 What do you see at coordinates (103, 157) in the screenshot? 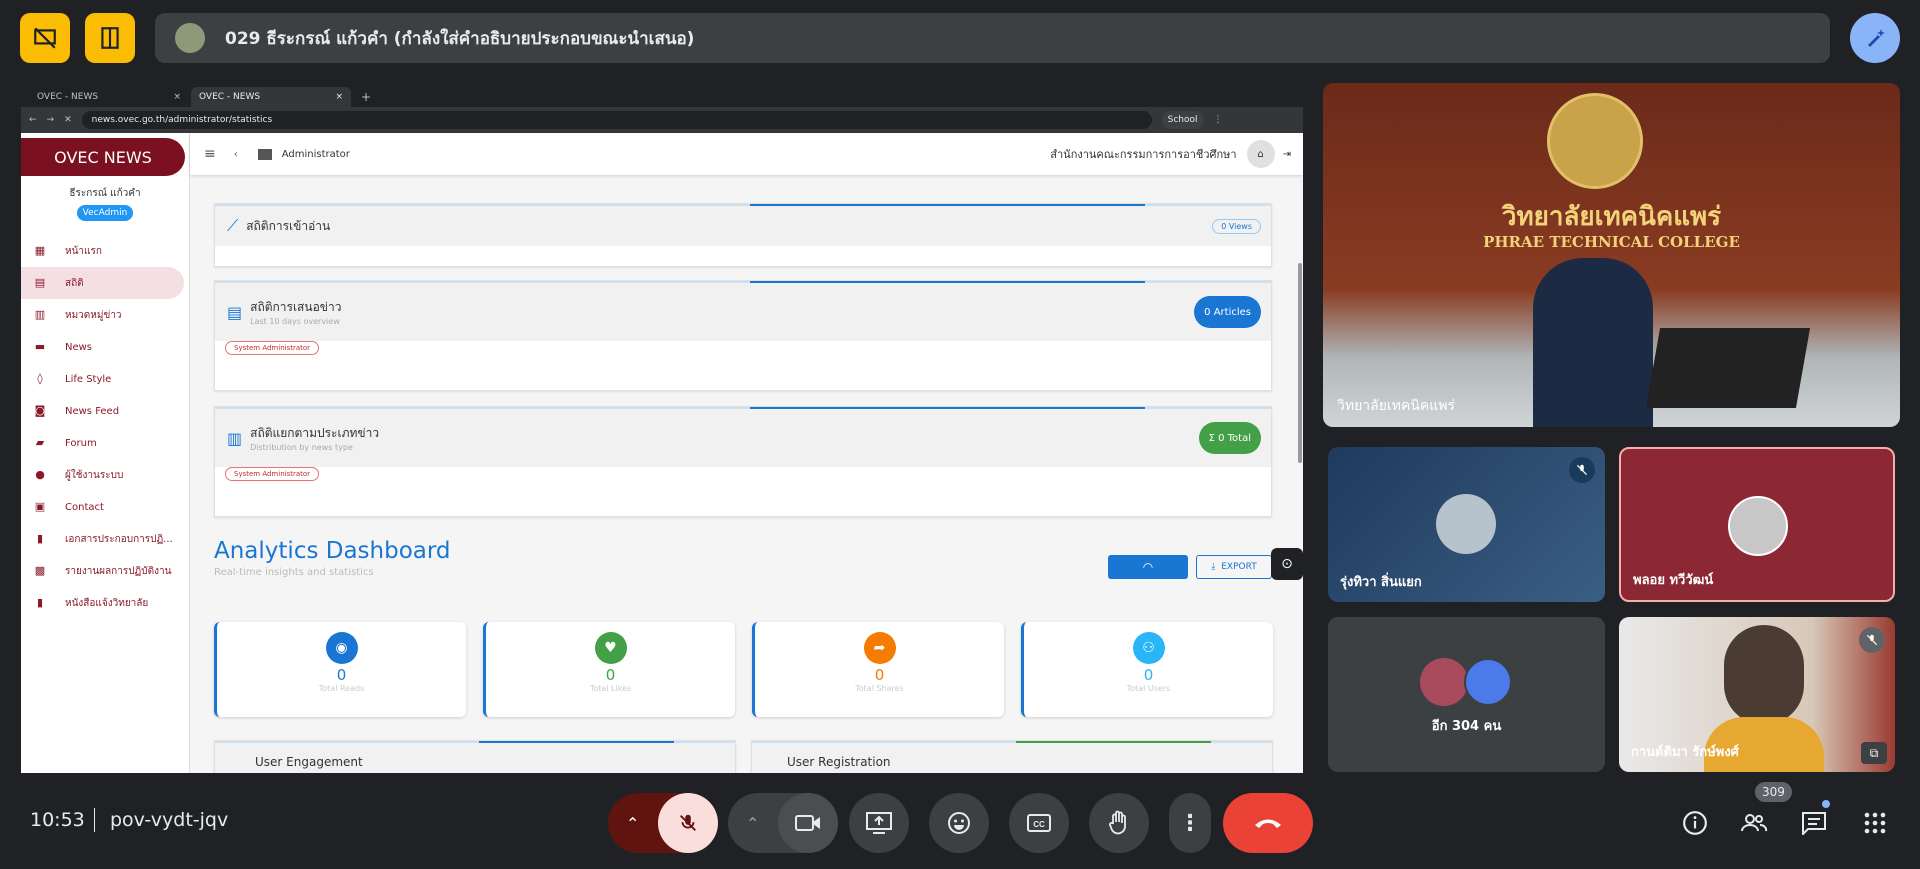
I see `site-brand: OVEC NEWS` at bounding box center [103, 157].